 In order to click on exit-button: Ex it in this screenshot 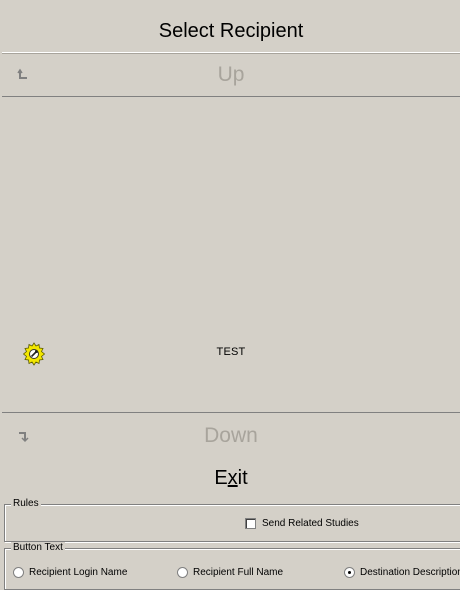, I will do `click(231, 478)`.